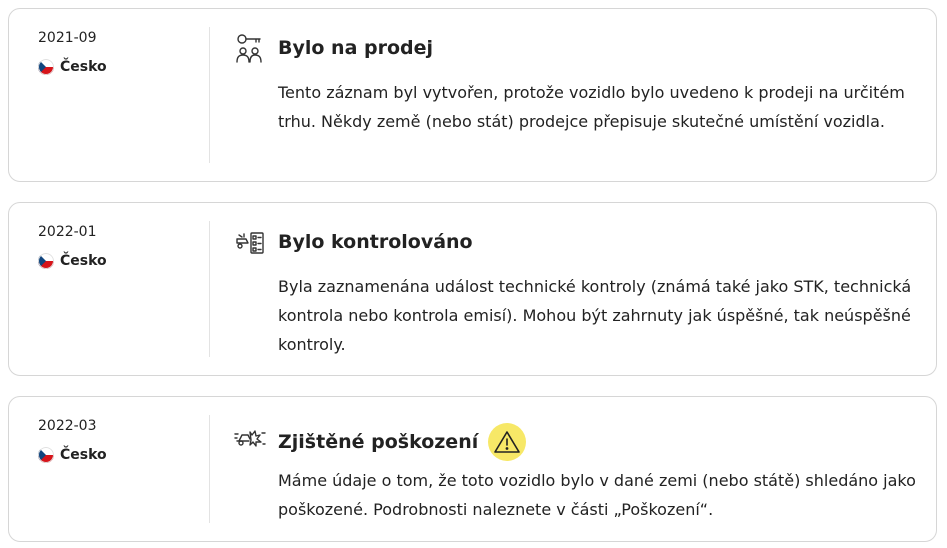 This screenshot has width=947, height=548. Describe the element at coordinates (67, 426) in the screenshot. I see `event-date: 2022-03` at that location.